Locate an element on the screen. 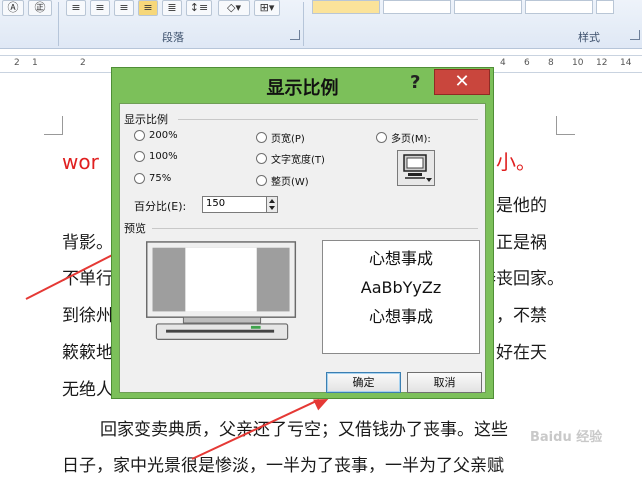  doc-line-left: 不单行 is located at coordinates (87, 279).